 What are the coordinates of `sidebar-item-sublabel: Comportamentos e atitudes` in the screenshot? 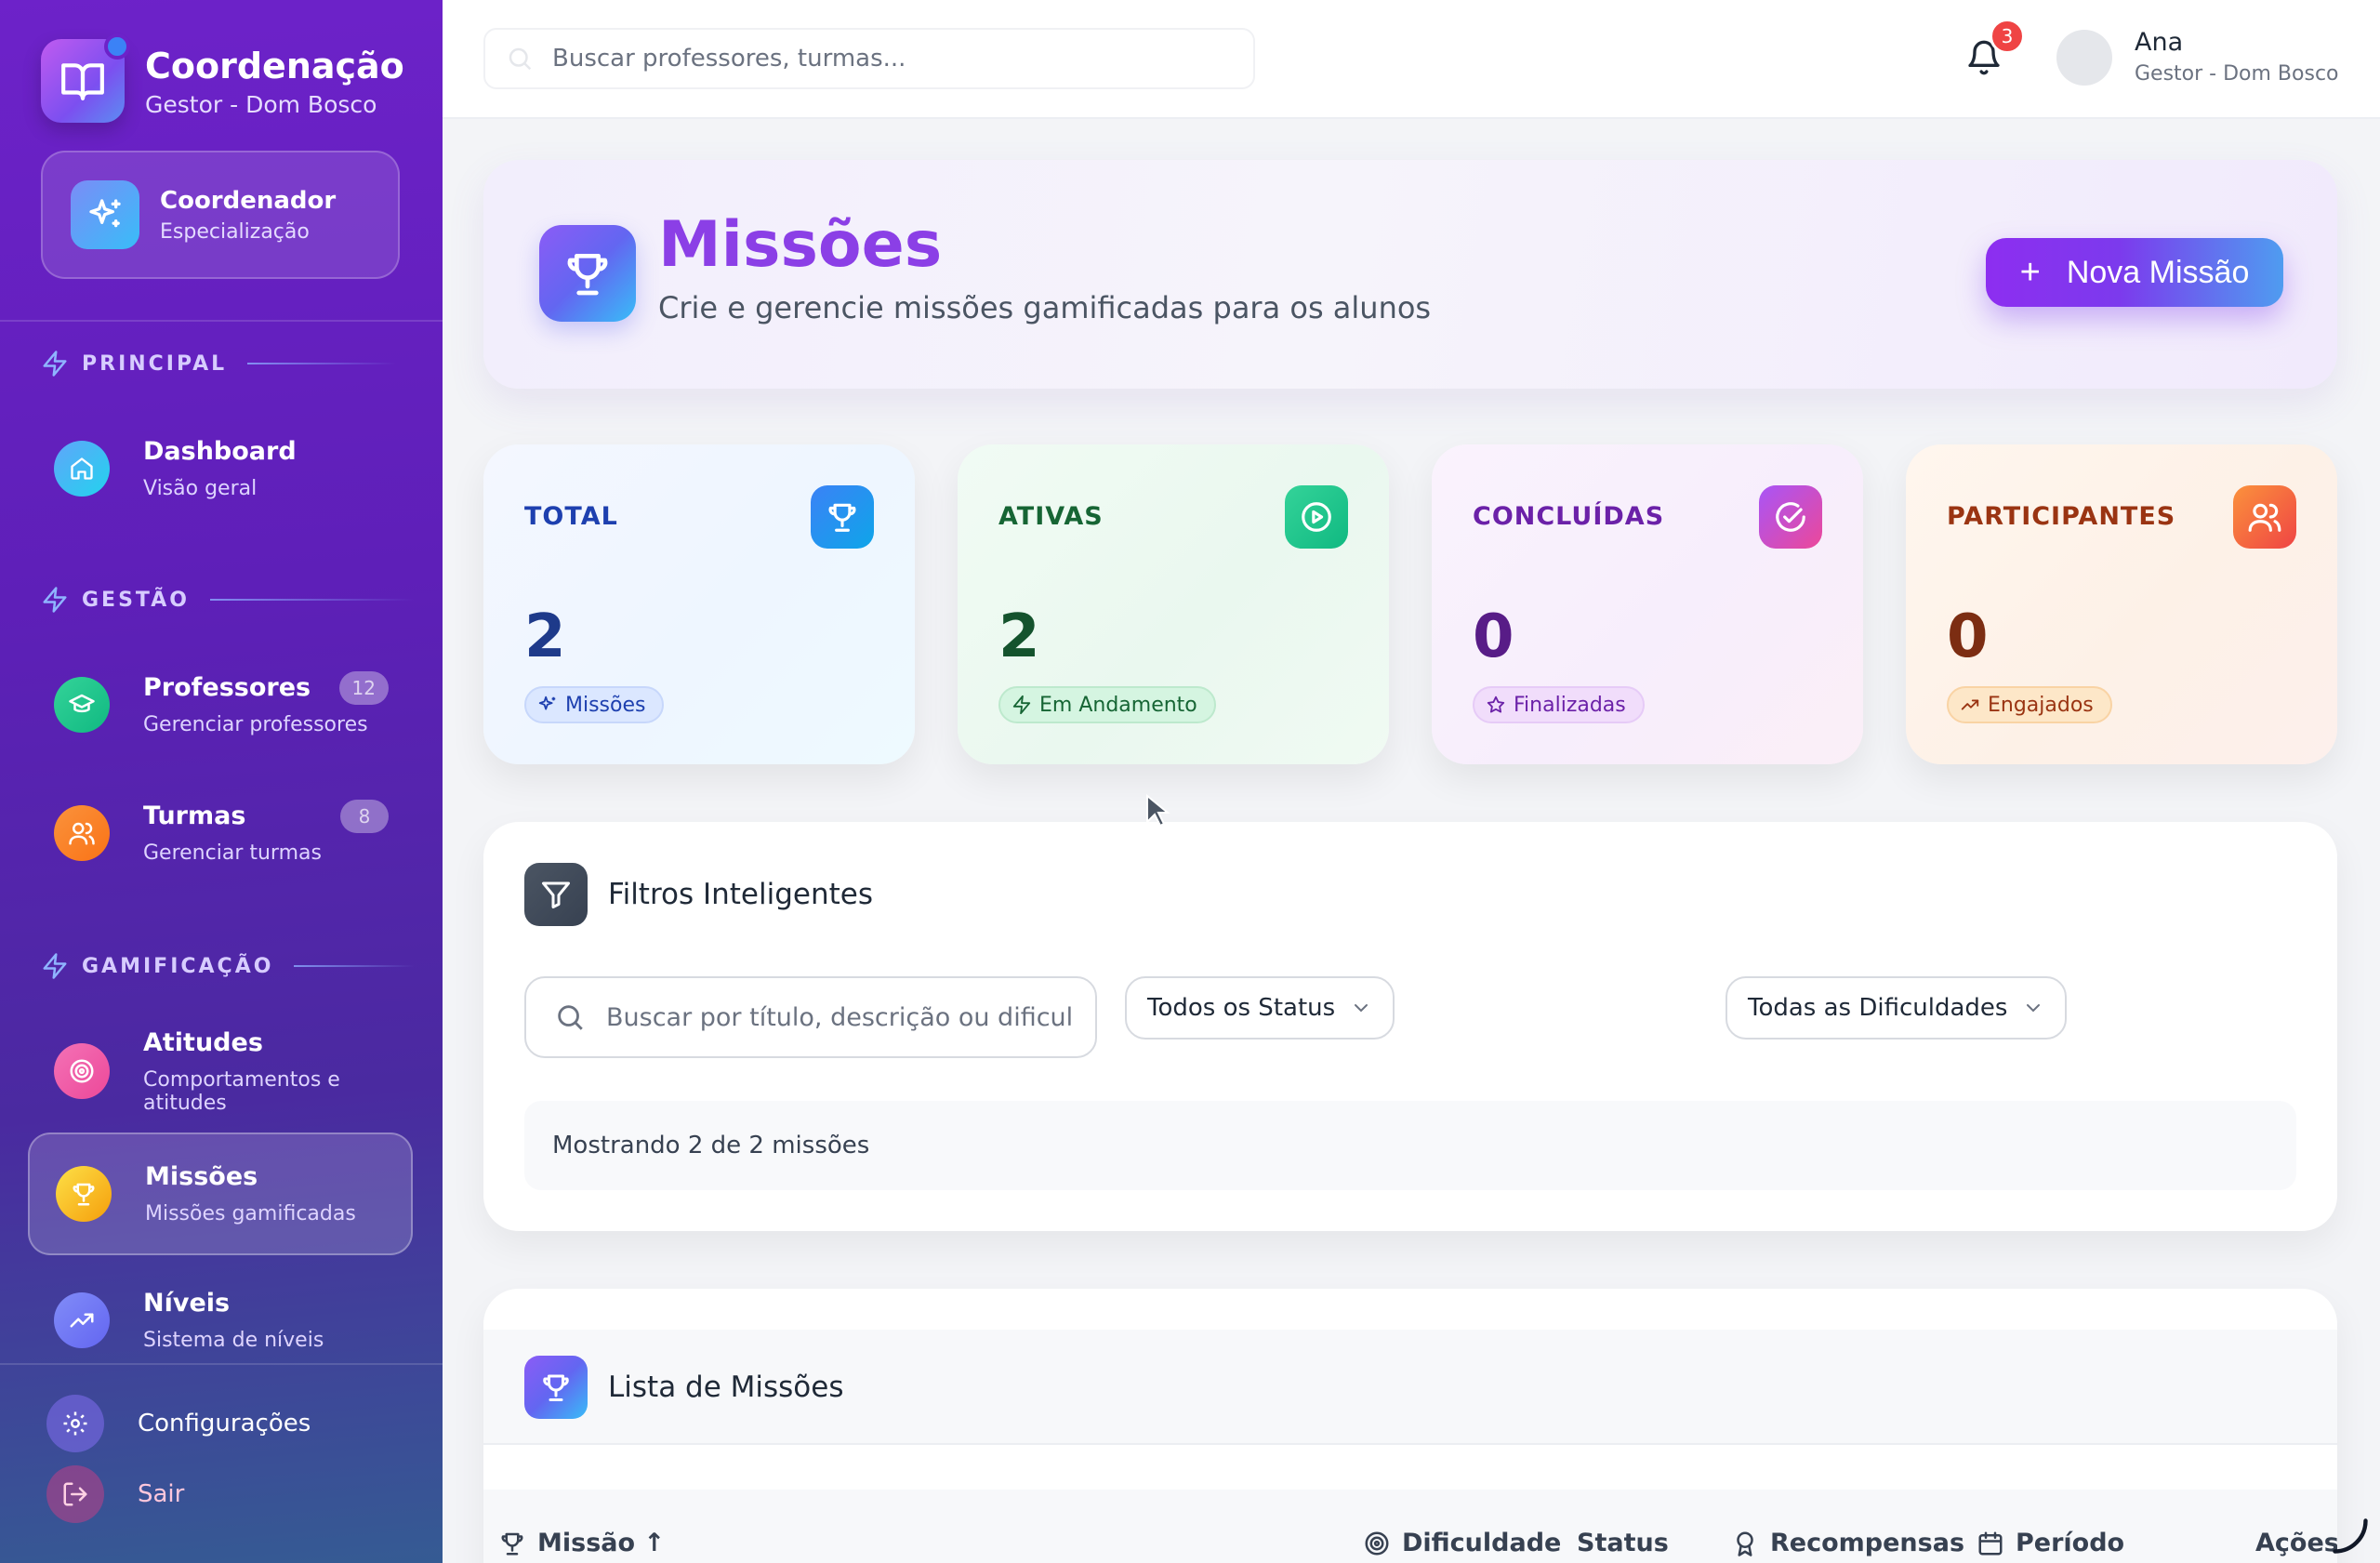 It's located at (241, 1091).